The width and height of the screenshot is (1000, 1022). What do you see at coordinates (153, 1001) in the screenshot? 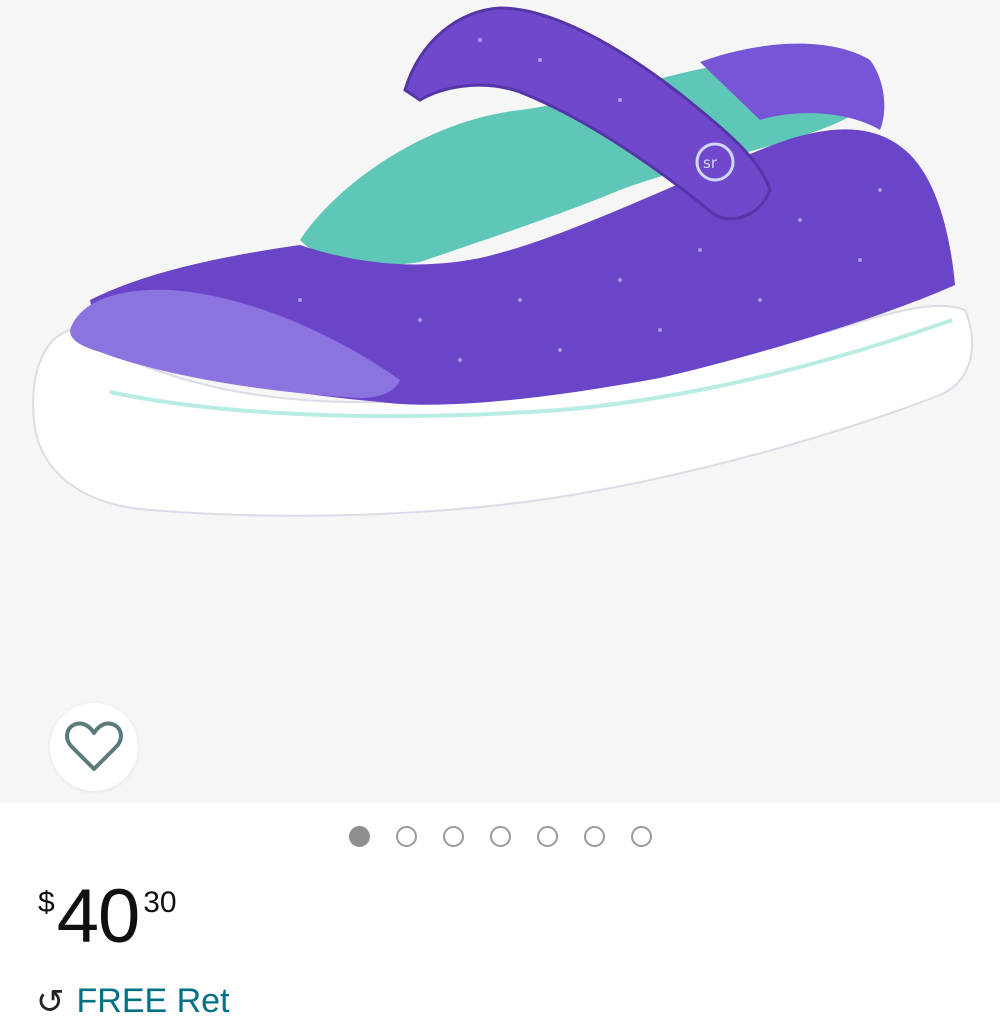
I see `returns-label: FREE Ret` at bounding box center [153, 1001].